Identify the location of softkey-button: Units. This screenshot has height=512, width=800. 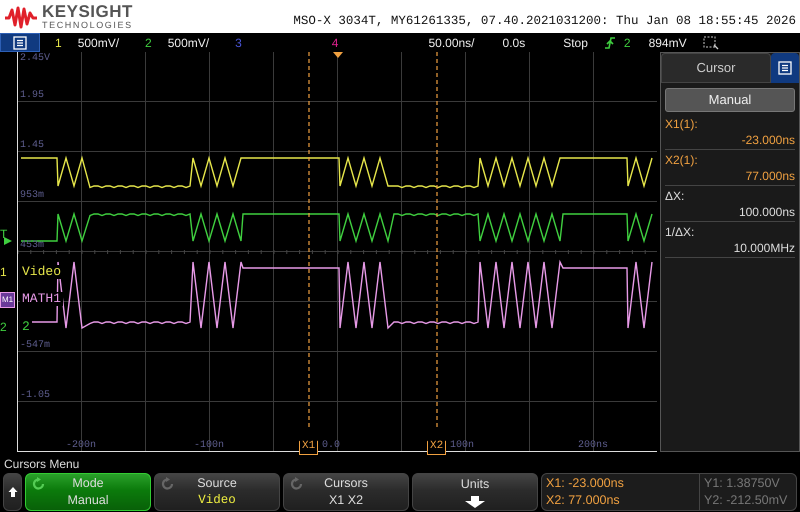
(475, 492).